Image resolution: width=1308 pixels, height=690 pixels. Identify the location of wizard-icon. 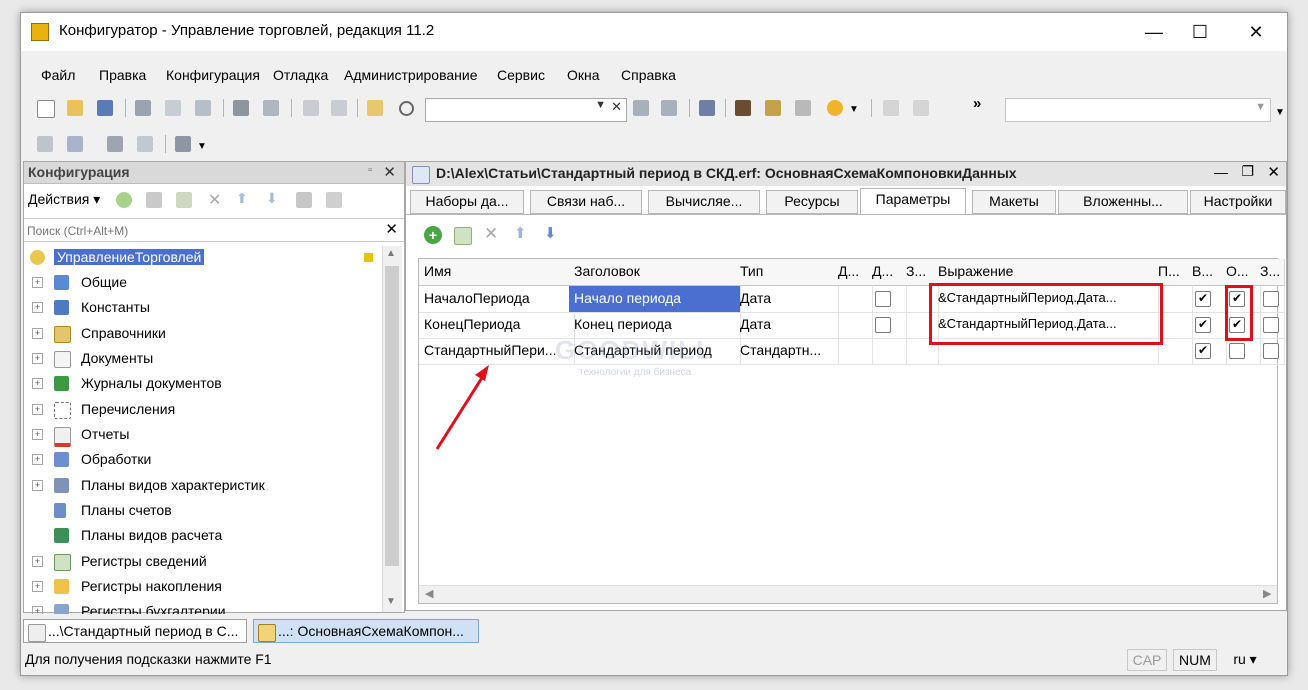
(743, 108).